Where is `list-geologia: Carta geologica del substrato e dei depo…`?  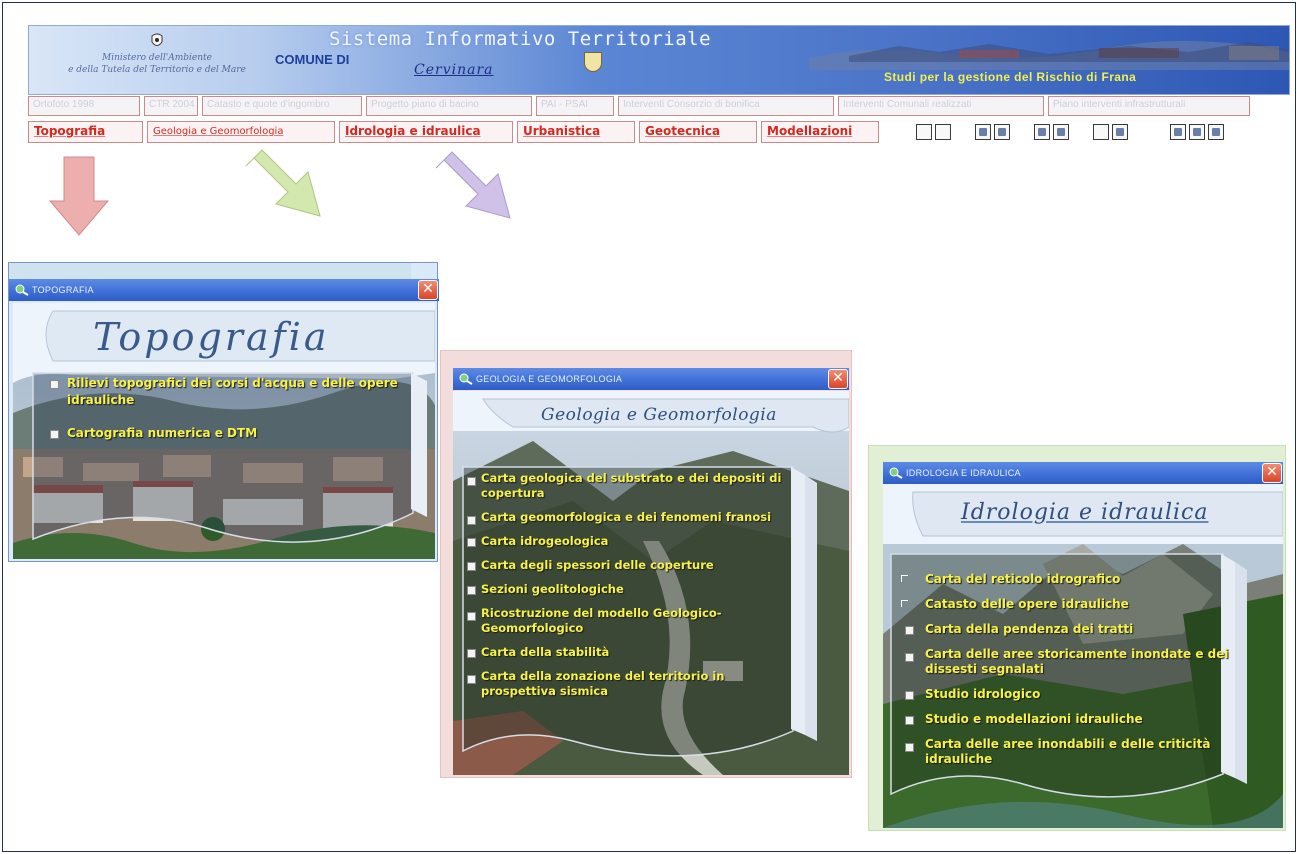 list-geologia: Carta geologica del substrato e dei depo… is located at coordinates (633, 585).